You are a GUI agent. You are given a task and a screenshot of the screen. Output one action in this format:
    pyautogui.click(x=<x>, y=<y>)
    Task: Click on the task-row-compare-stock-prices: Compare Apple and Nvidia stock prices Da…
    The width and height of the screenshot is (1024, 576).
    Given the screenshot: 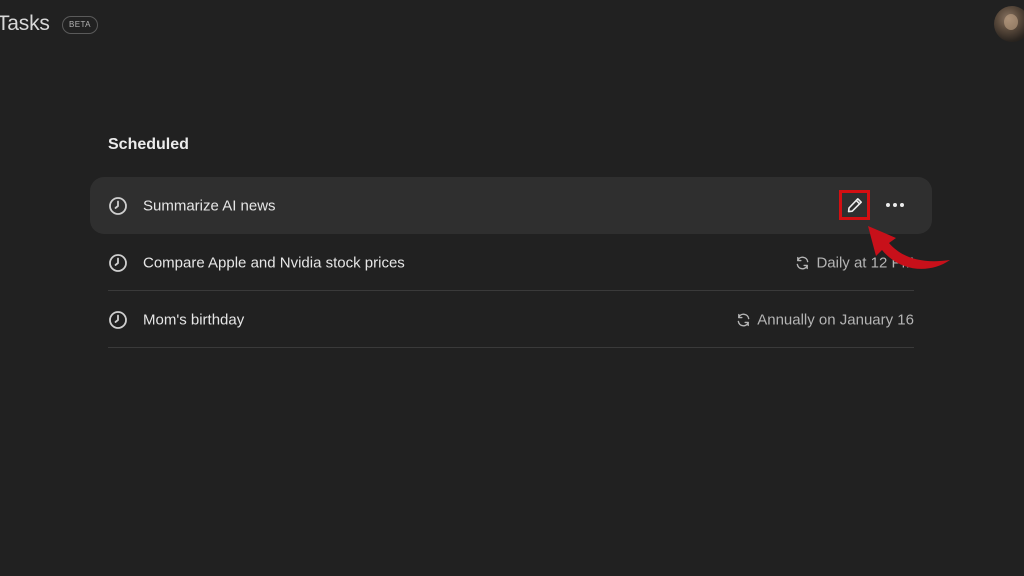 What is the action you would take?
    pyautogui.click(x=511, y=262)
    